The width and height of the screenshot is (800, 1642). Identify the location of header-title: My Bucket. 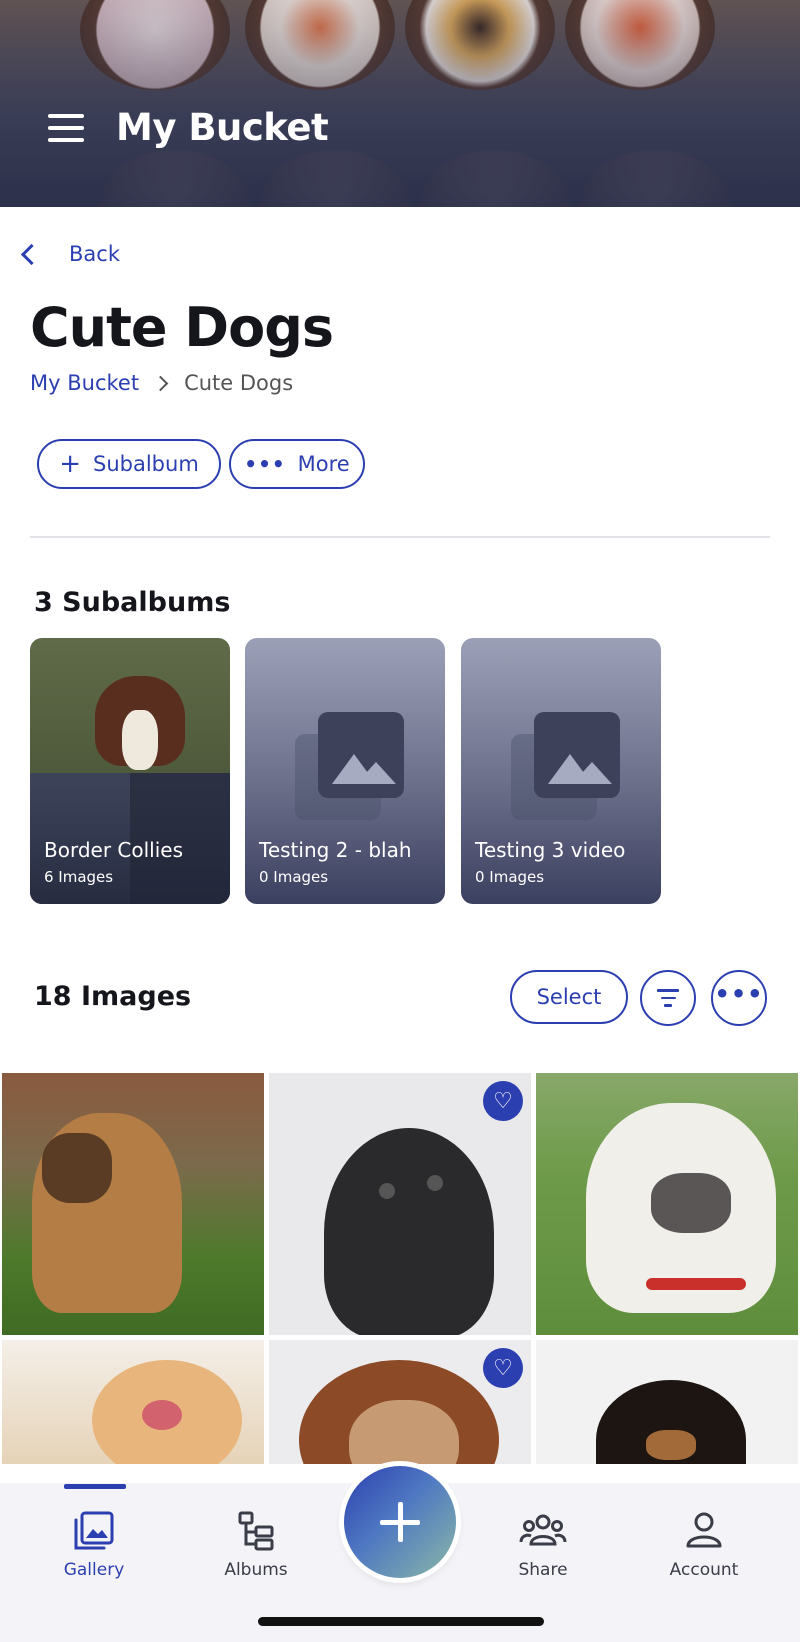
(222, 127).